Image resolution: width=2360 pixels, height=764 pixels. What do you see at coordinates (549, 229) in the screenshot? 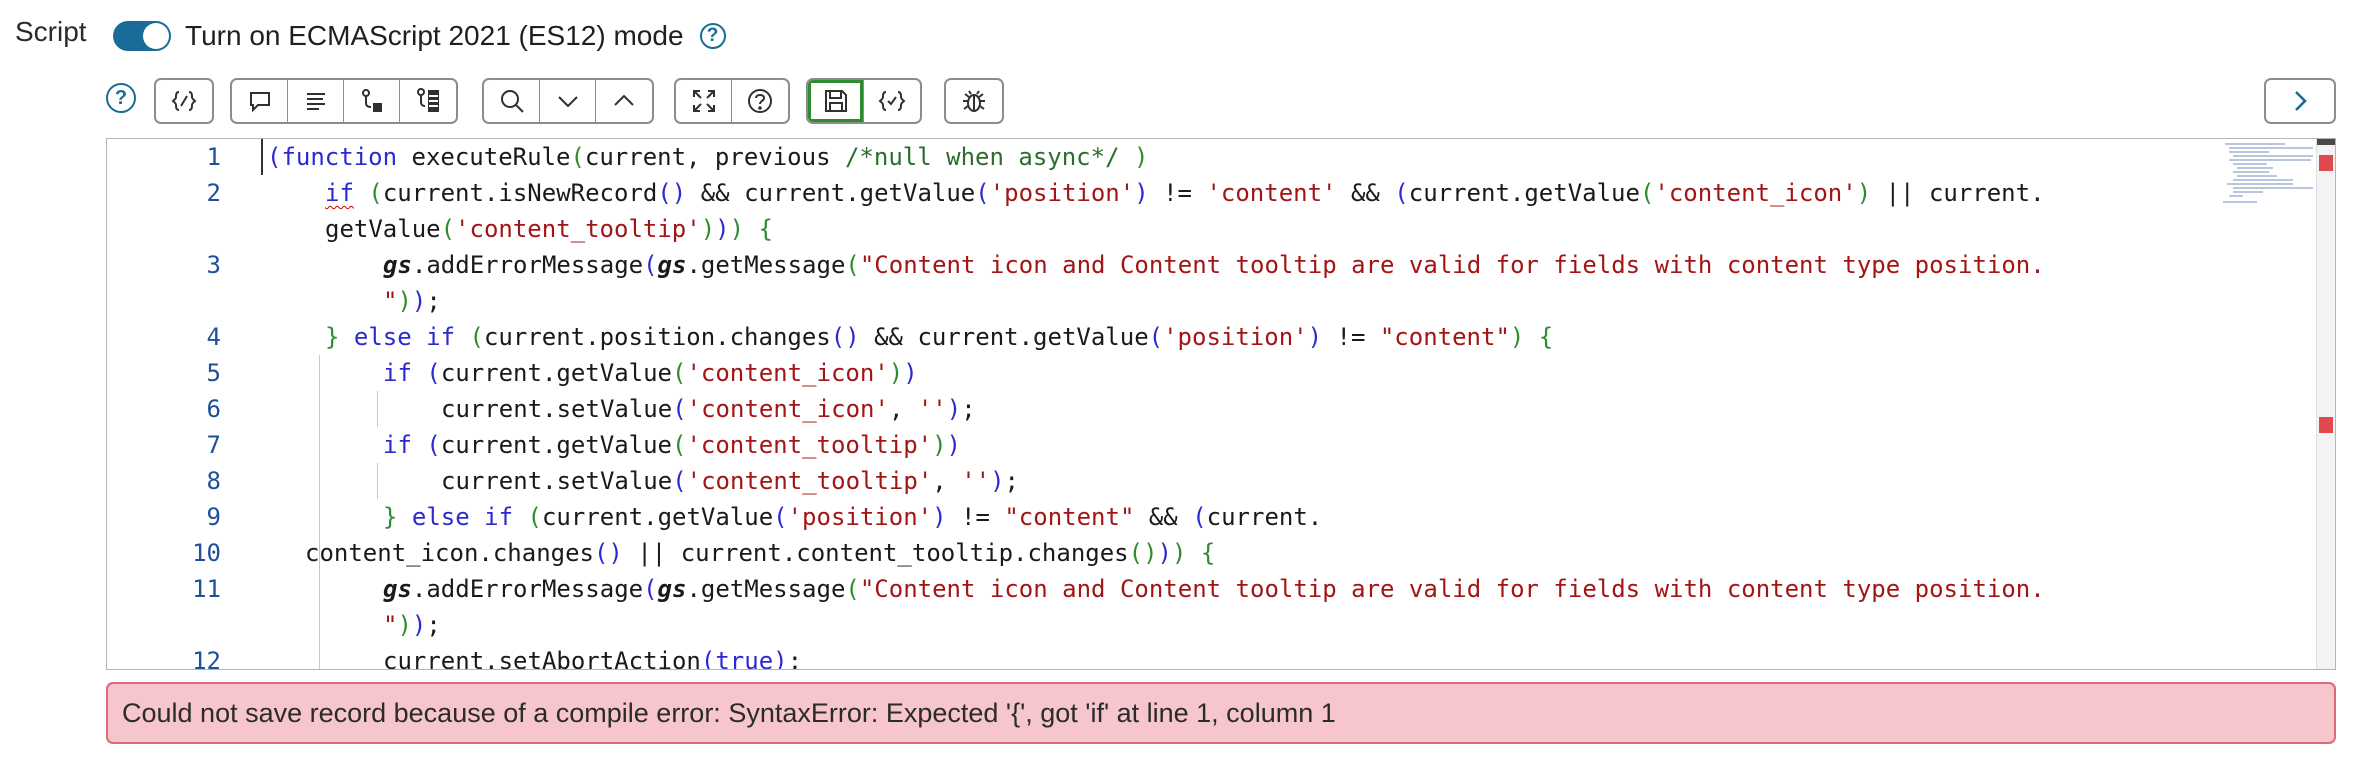
I see `code-line-2-wrap: getValue('content_tooltip'))) {` at bounding box center [549, 229].